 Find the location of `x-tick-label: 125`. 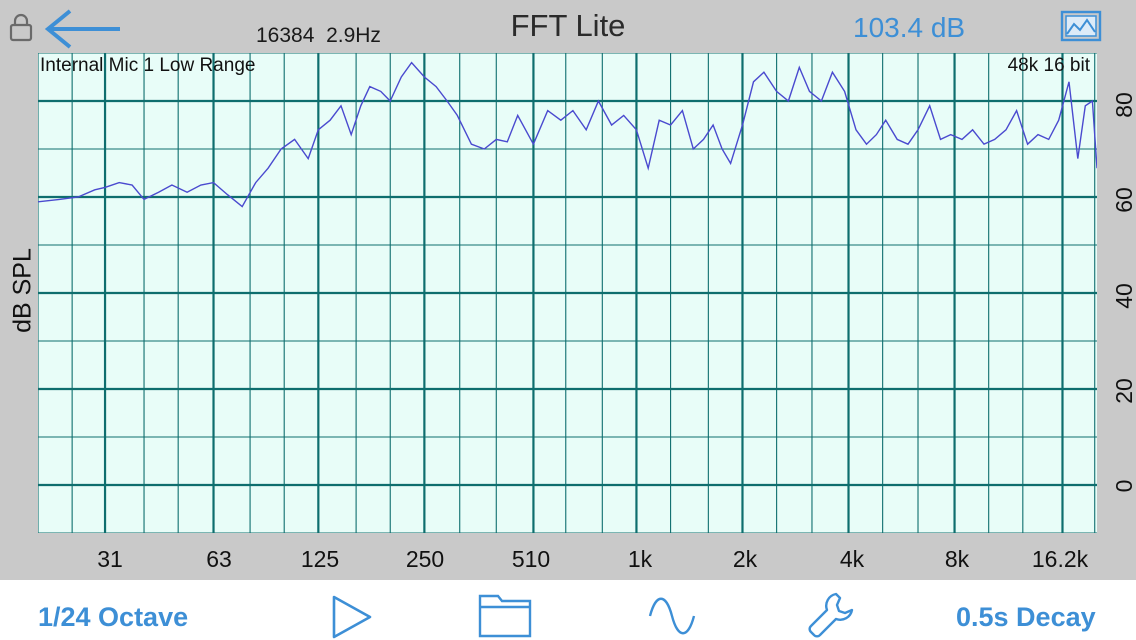

x-tick-label: 125 is located at coordinates (320, 559).